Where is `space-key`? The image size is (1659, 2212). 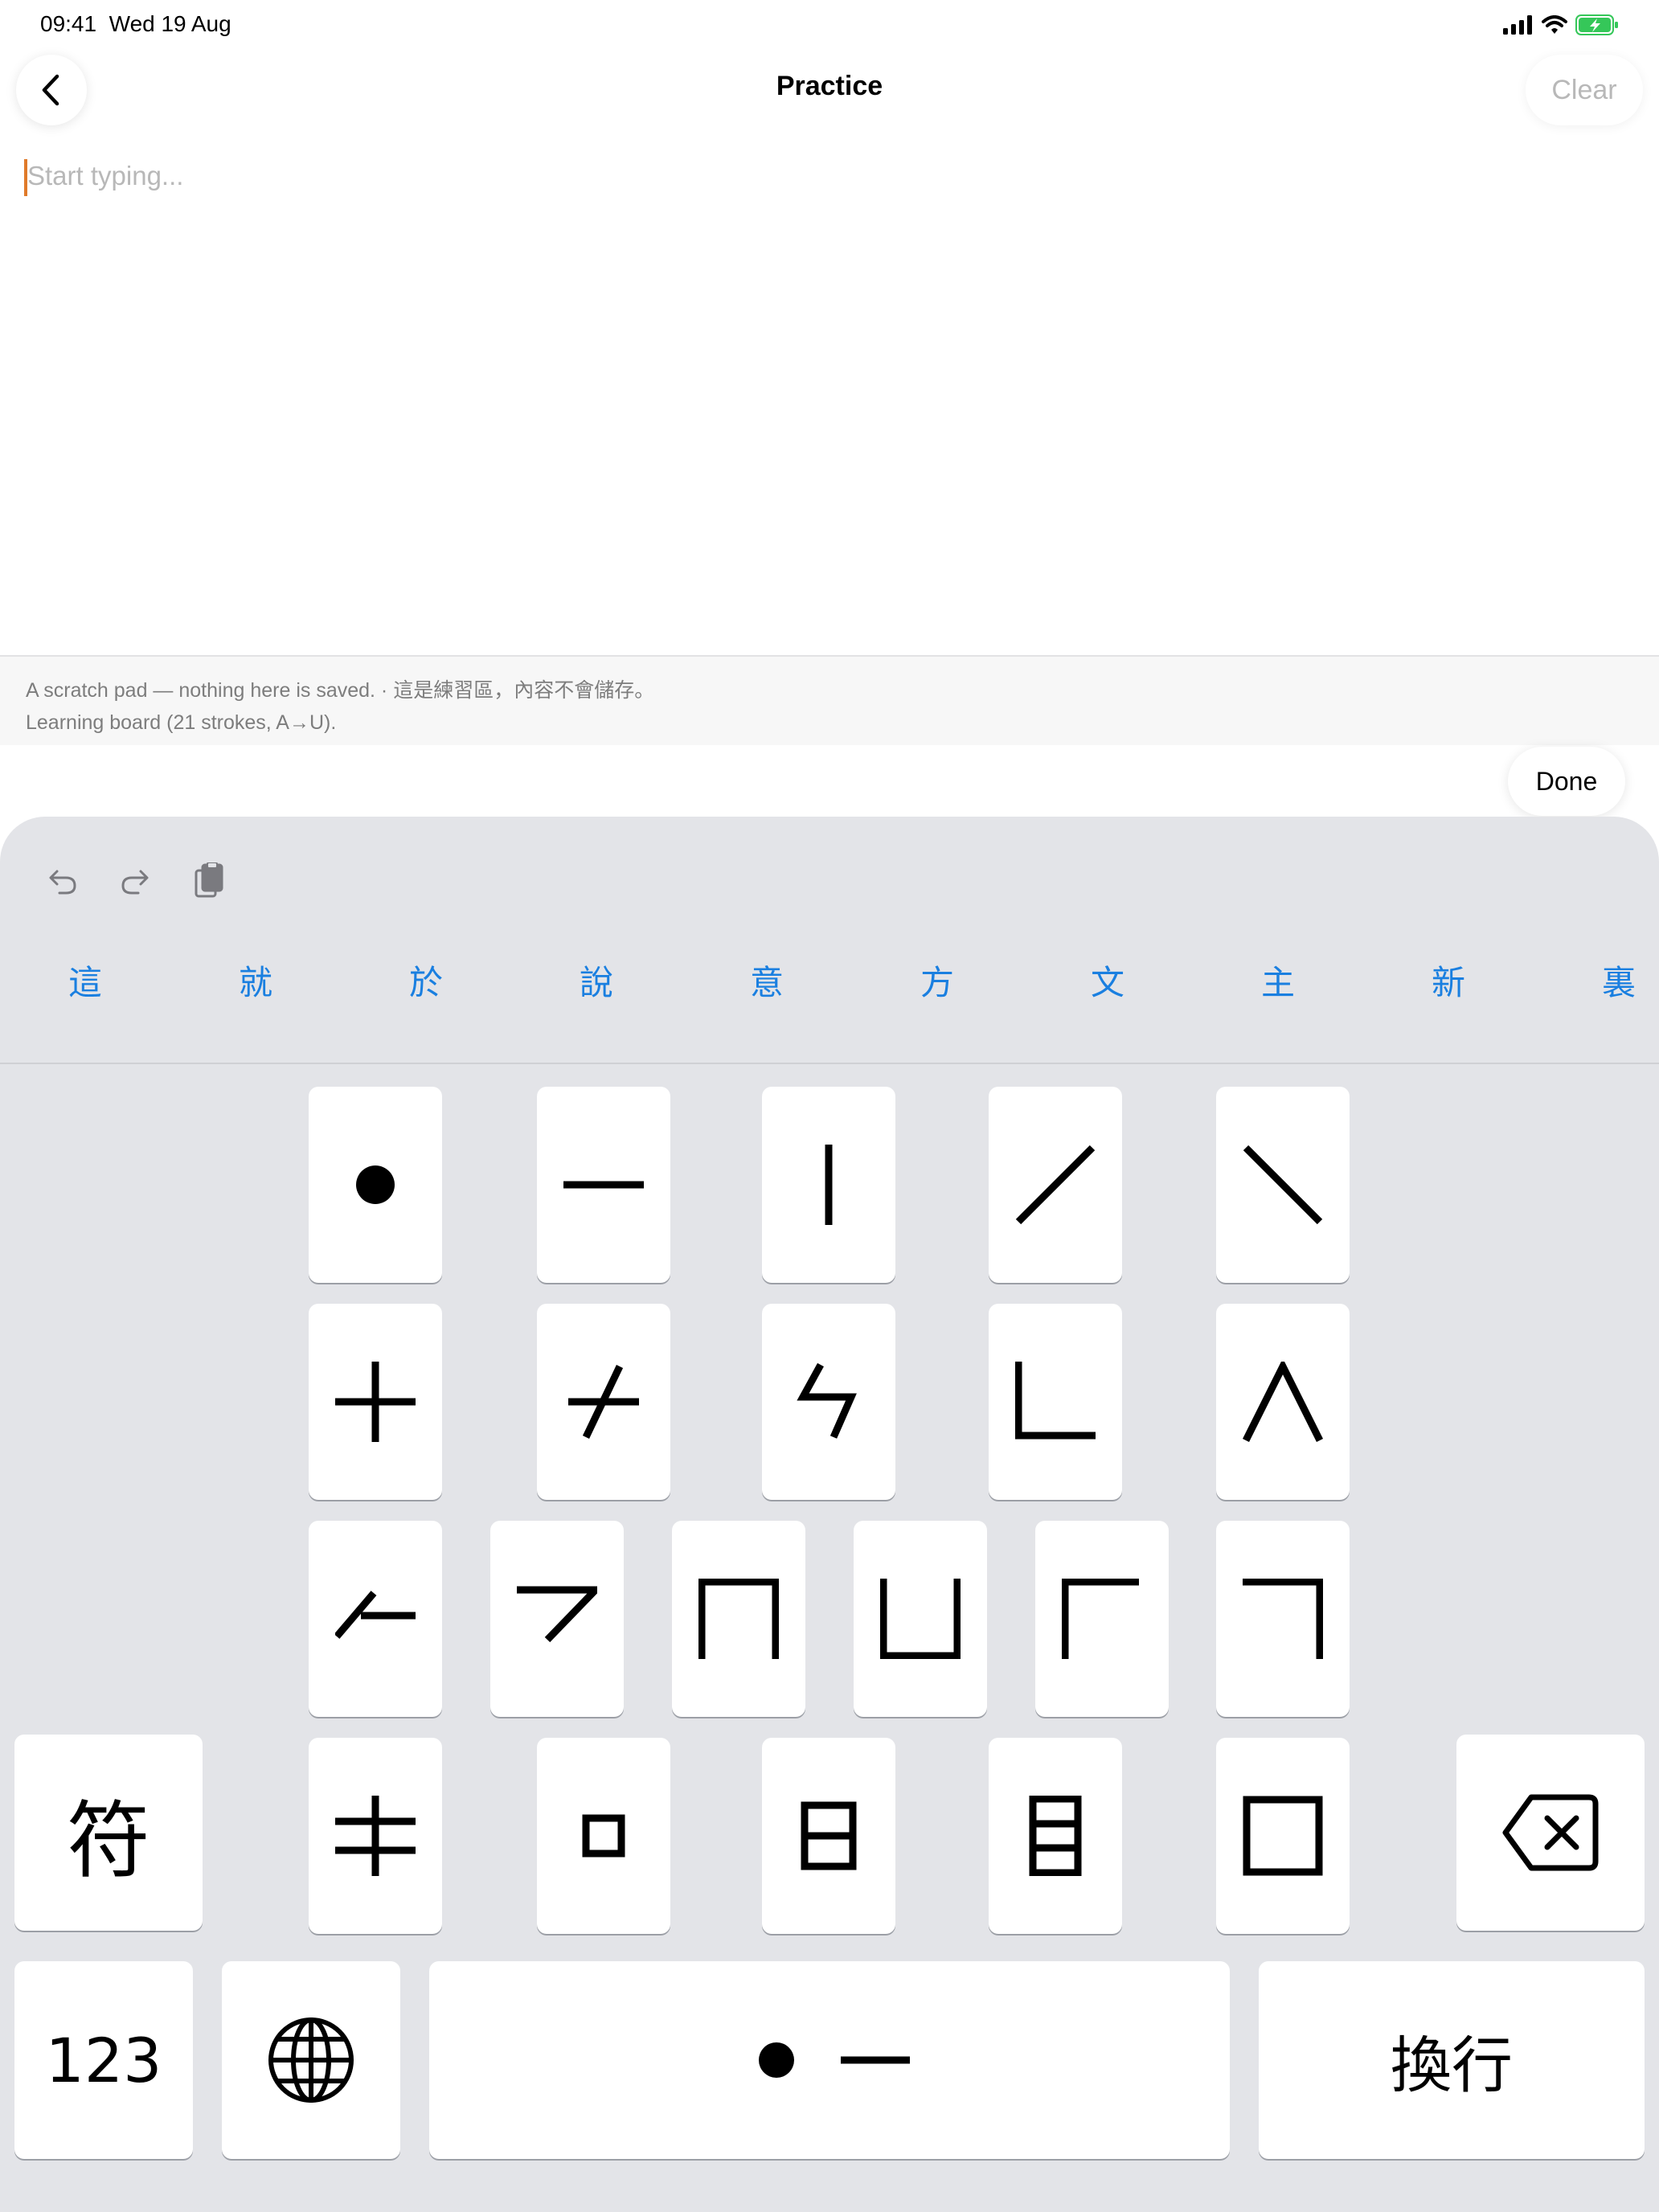
space-key is located at coordinates (829, 2060).